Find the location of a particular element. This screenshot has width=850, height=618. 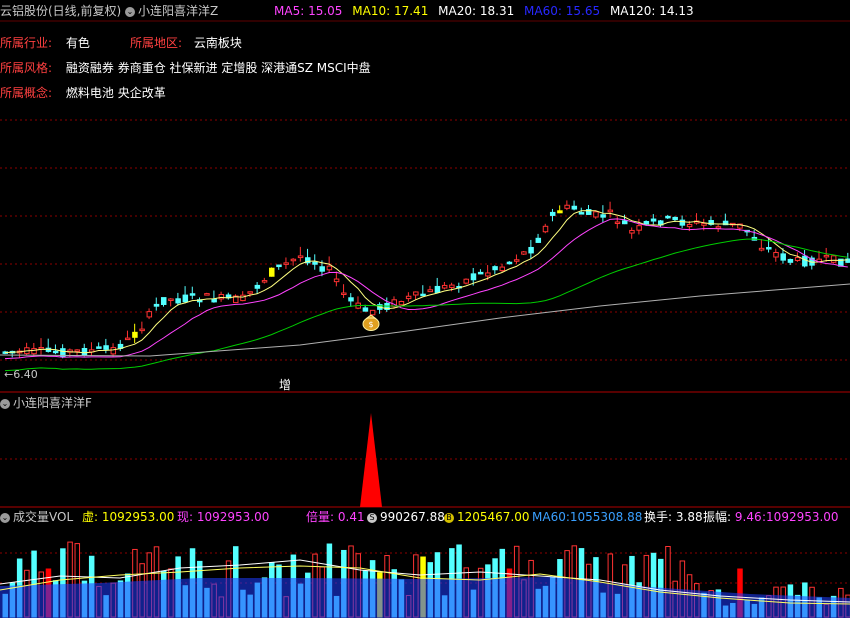

ma60-readout: MA60: 15.65 is located at coordinates (562, 11).